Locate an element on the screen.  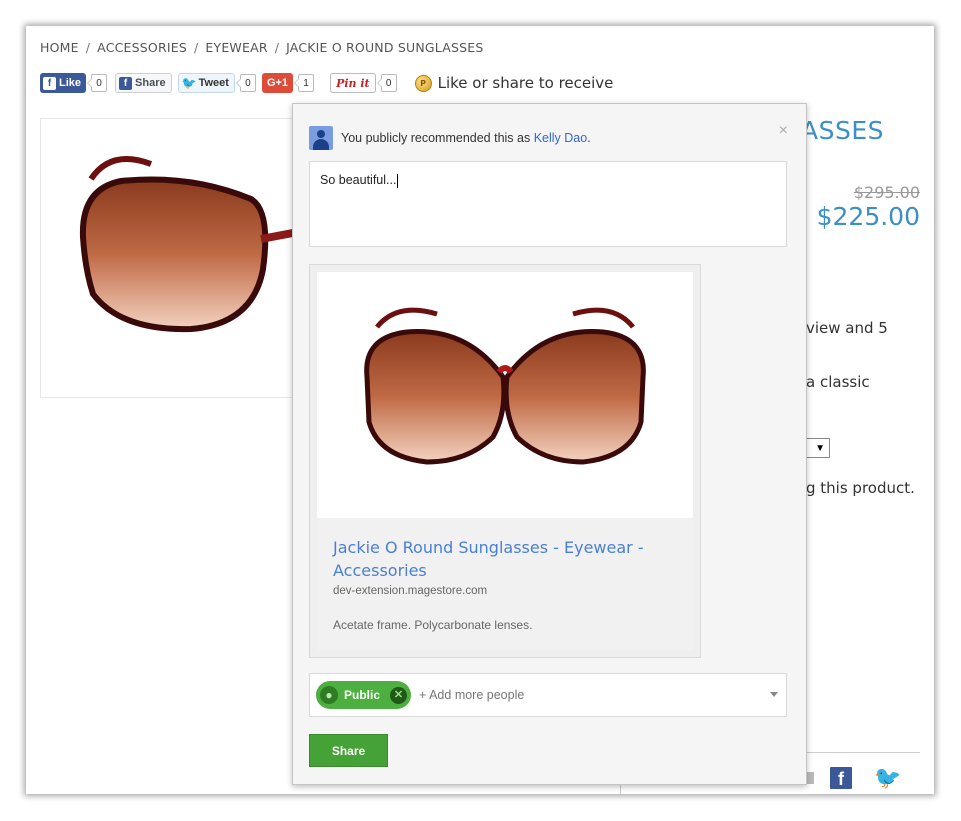
breadcrumb-eyewear: EYEWEAR is located at coordinates (236, 47).